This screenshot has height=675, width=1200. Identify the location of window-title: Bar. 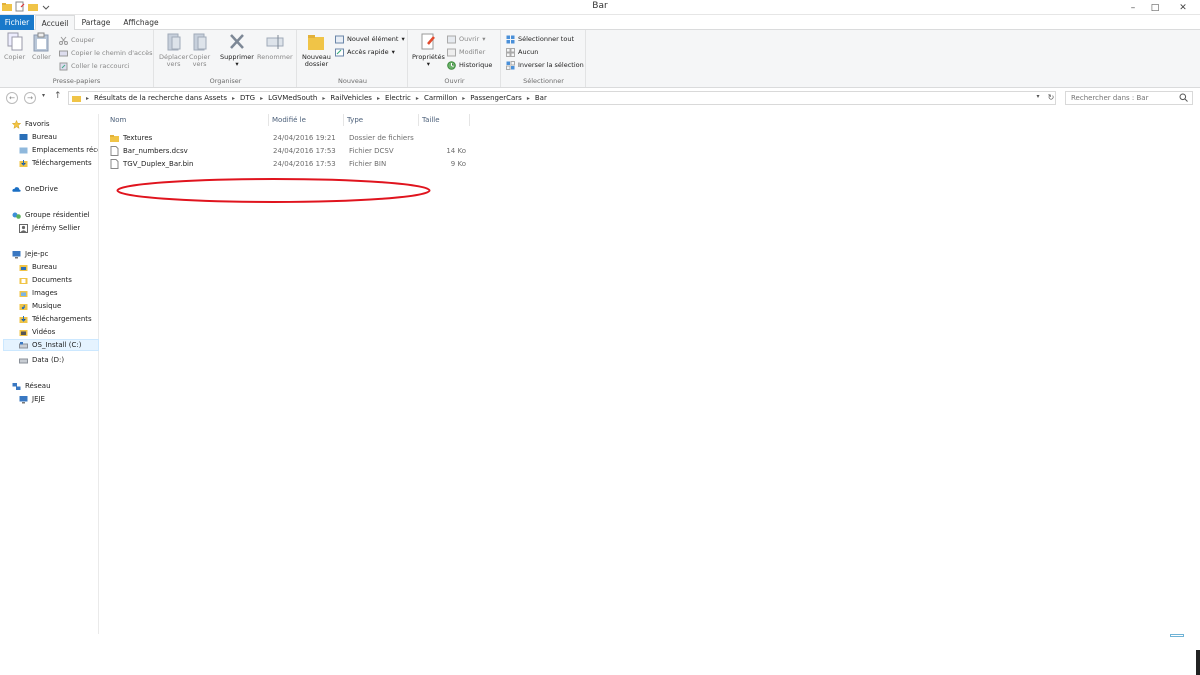
(600, 6).